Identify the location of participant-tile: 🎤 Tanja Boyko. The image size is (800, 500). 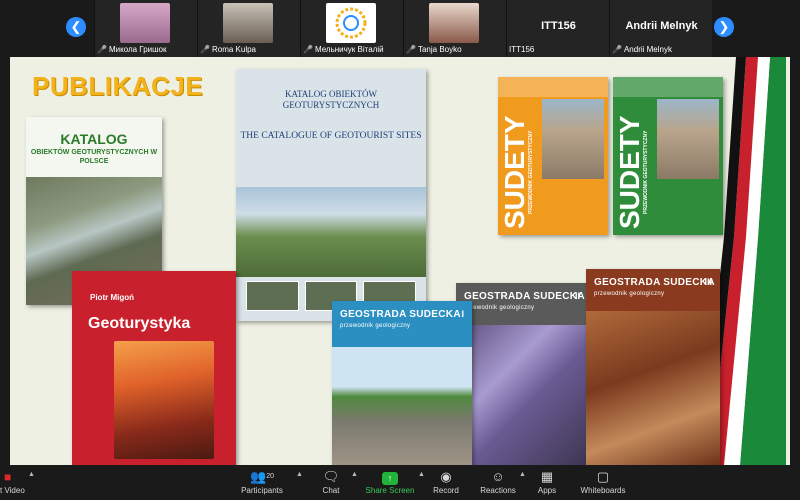
(454, 28).